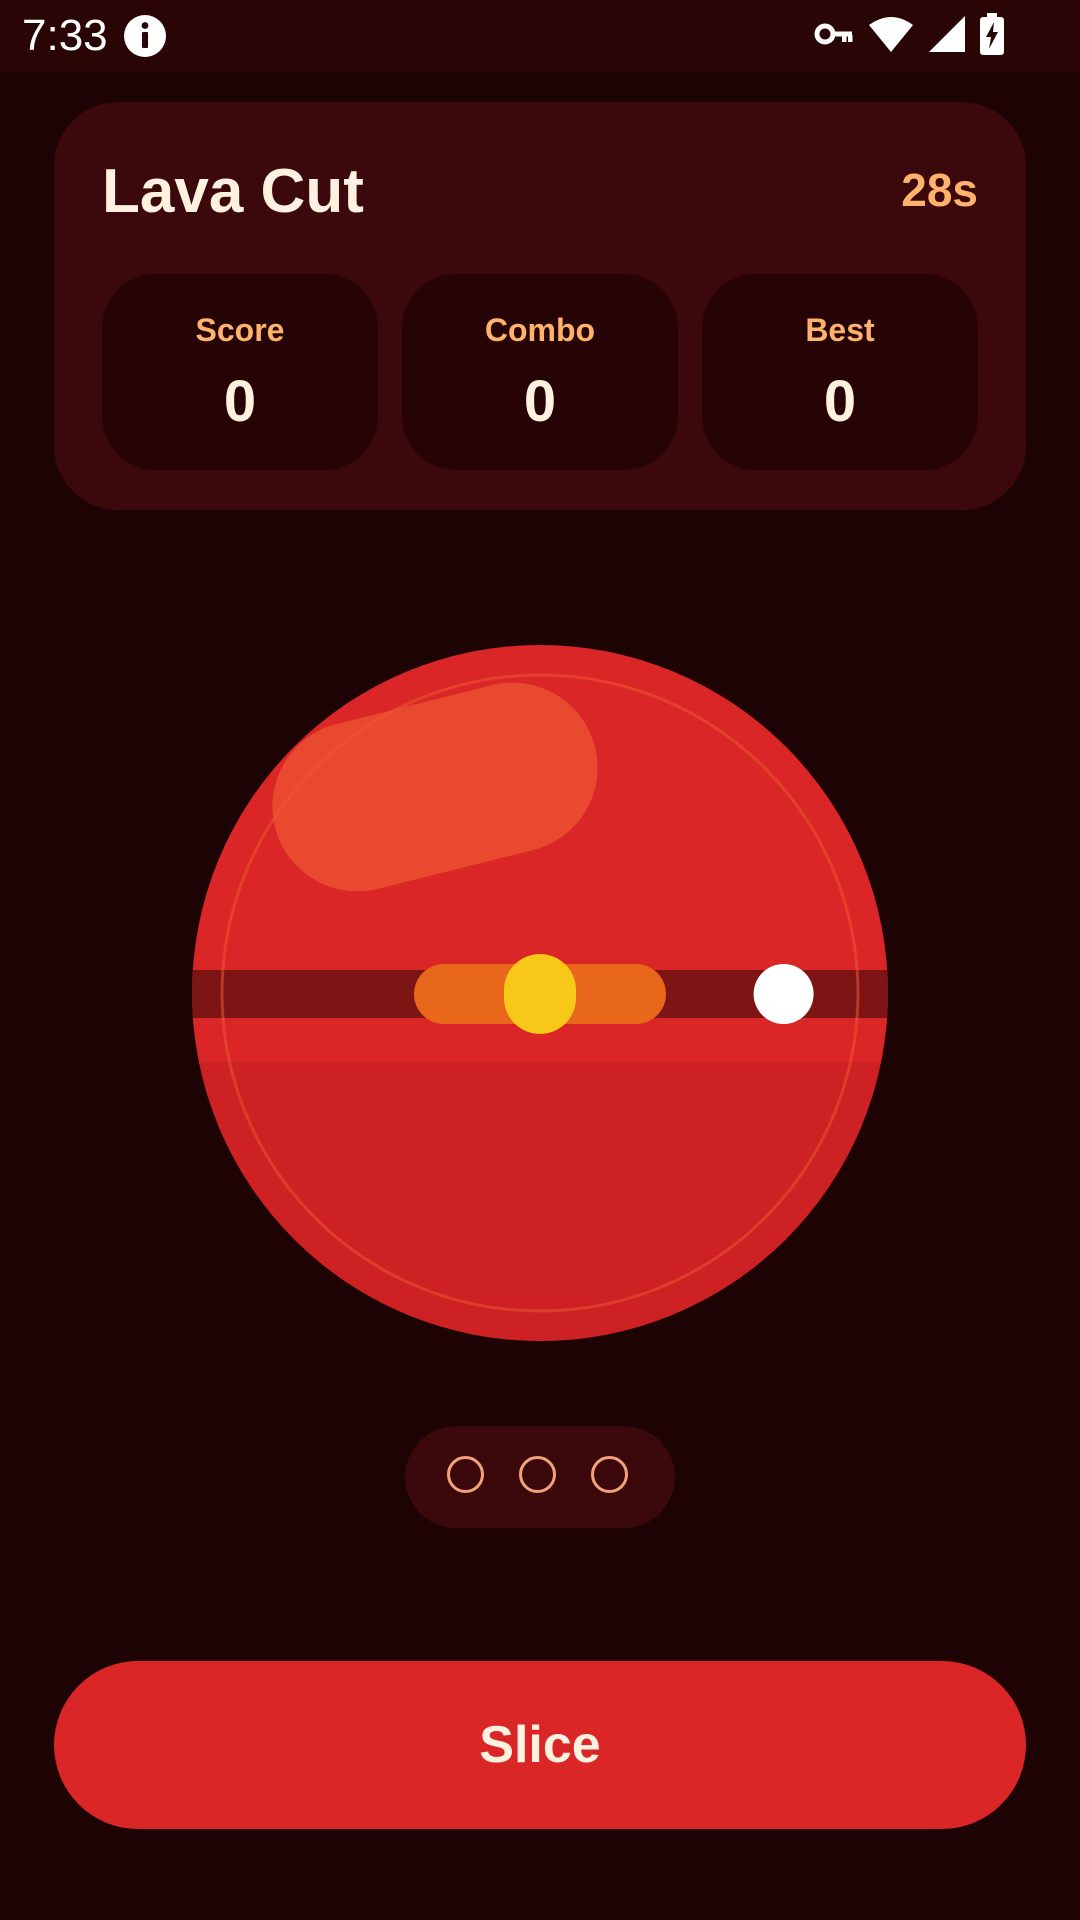 This screenshot has height=1920, width=1080. I want to click on lava-ball-shade, so click(540, 1201).